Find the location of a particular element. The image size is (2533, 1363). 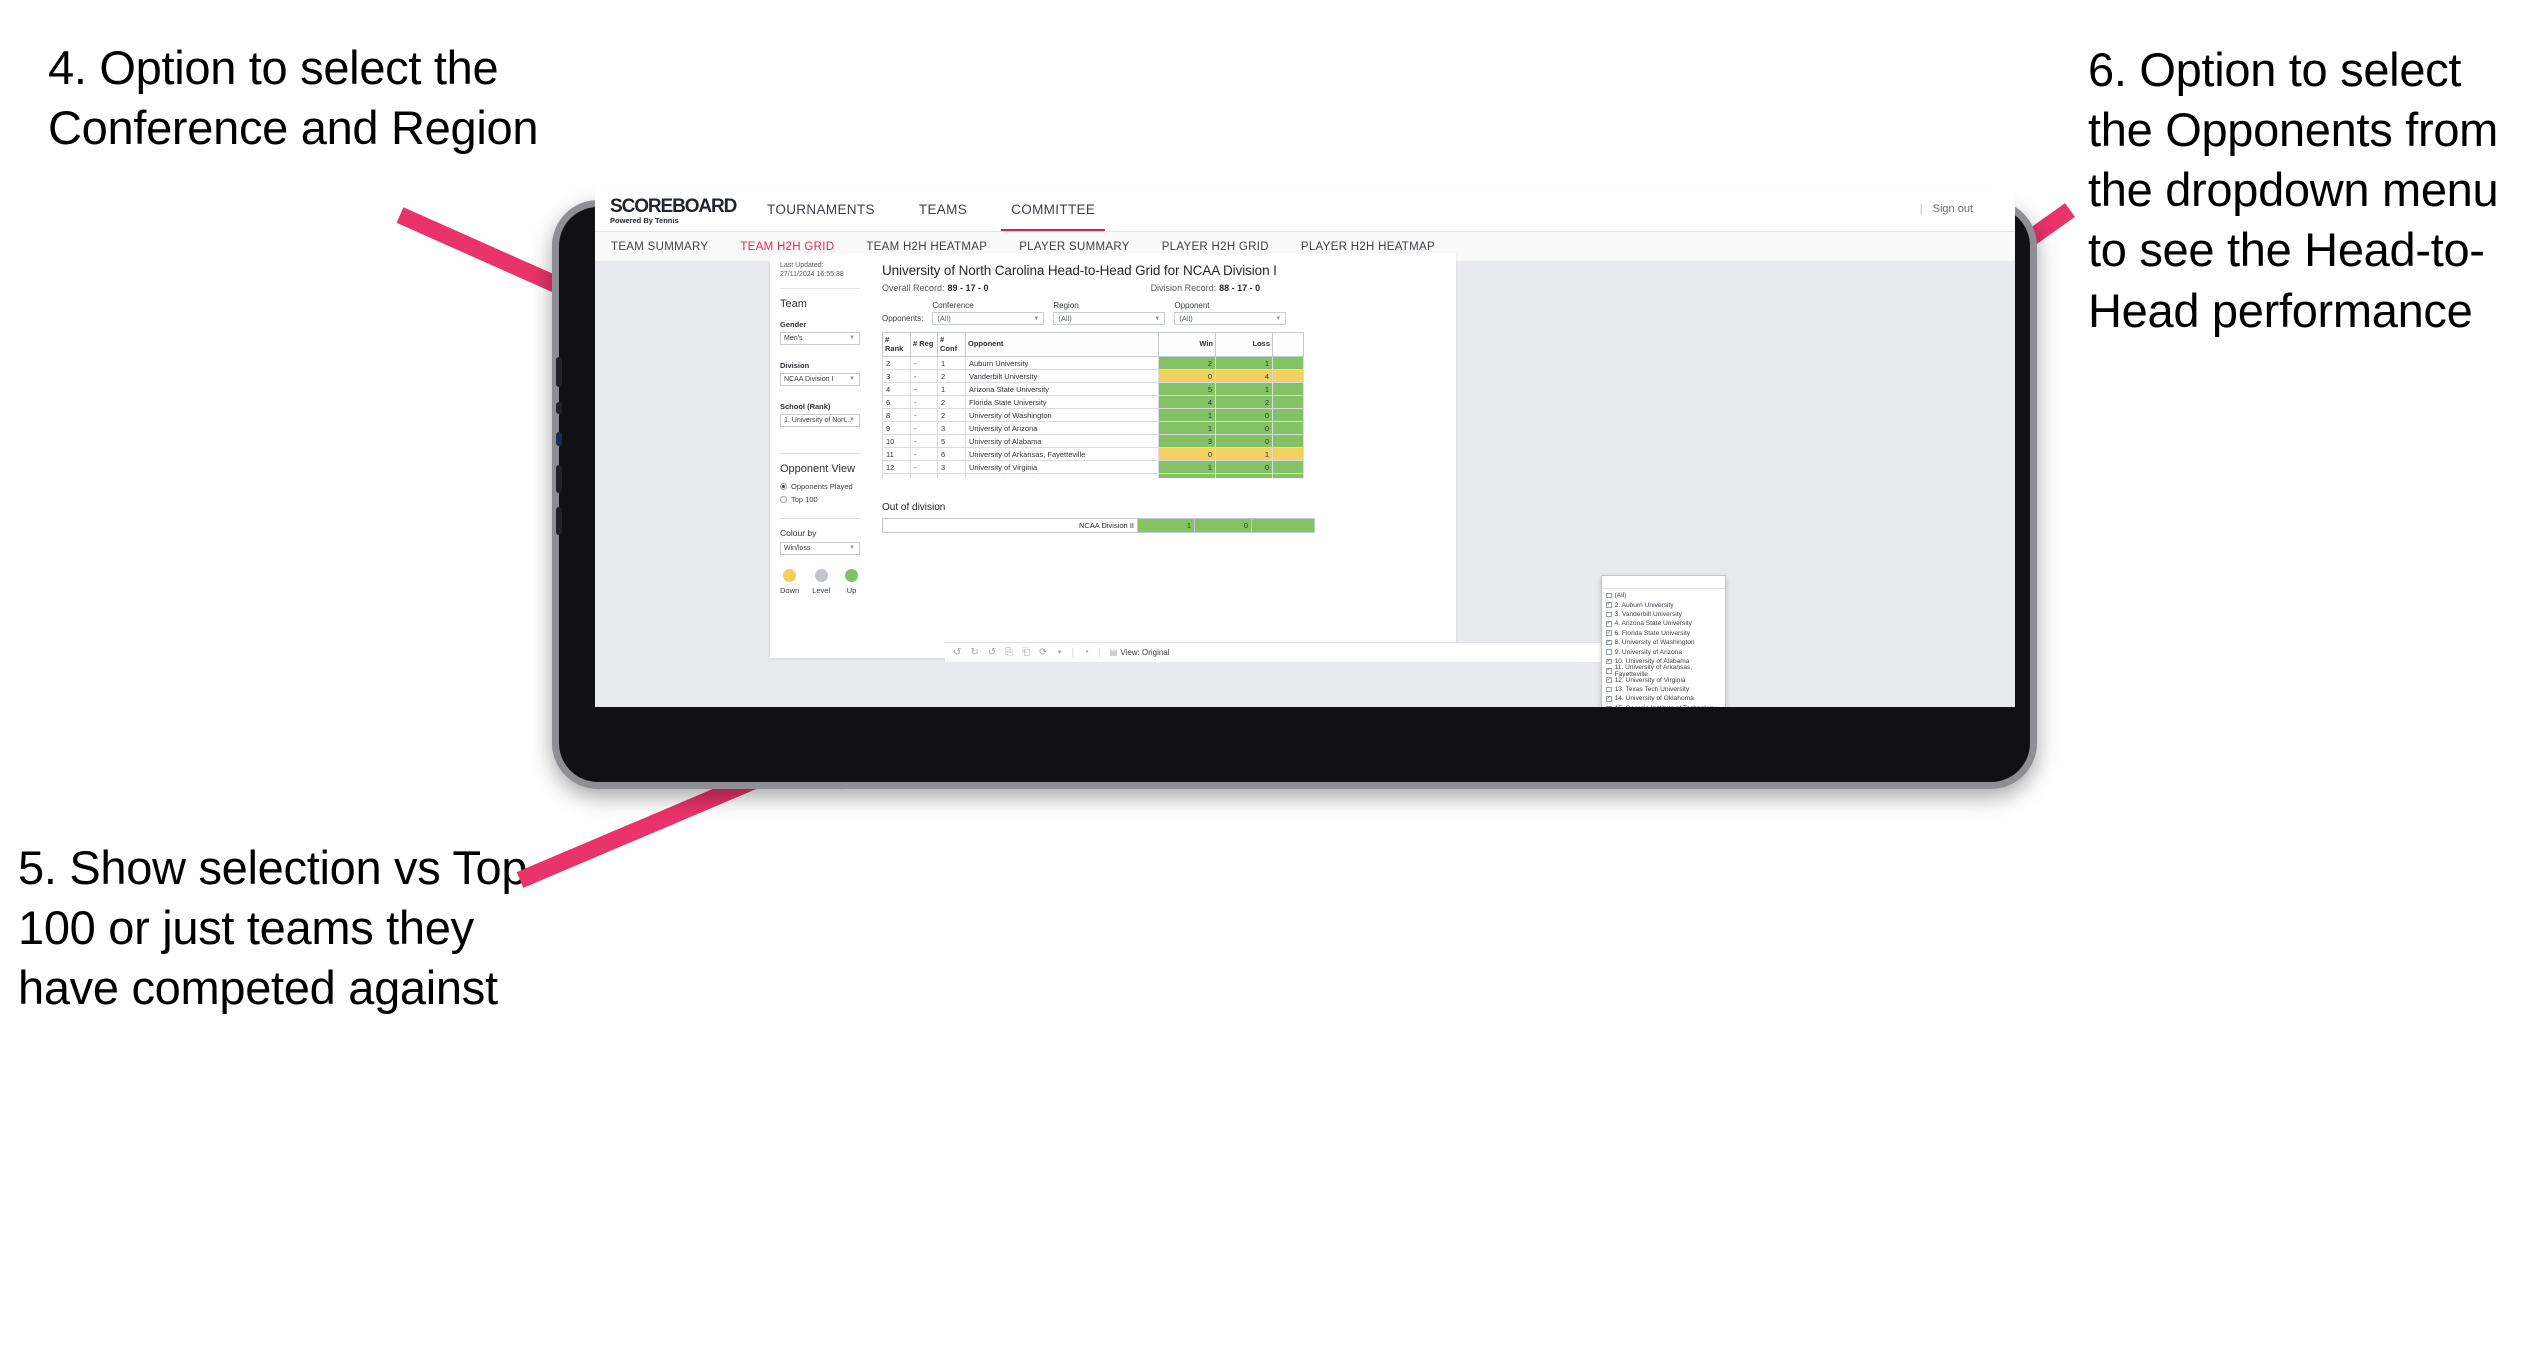

revert-icon: ↺ is located at coordinates (992, 652).